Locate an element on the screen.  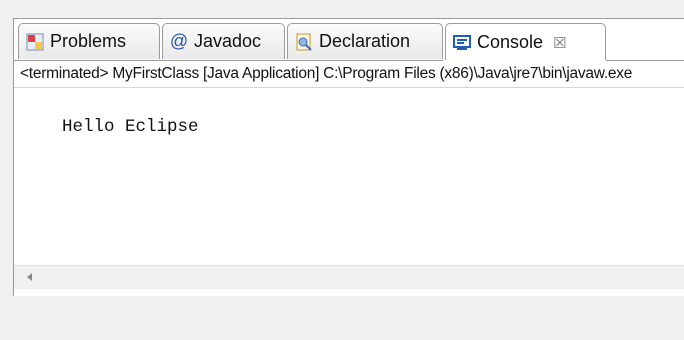
view-tab-bar: Problems @ Javadoc Declaration Console ☒ is located at coordinates (349, 40).